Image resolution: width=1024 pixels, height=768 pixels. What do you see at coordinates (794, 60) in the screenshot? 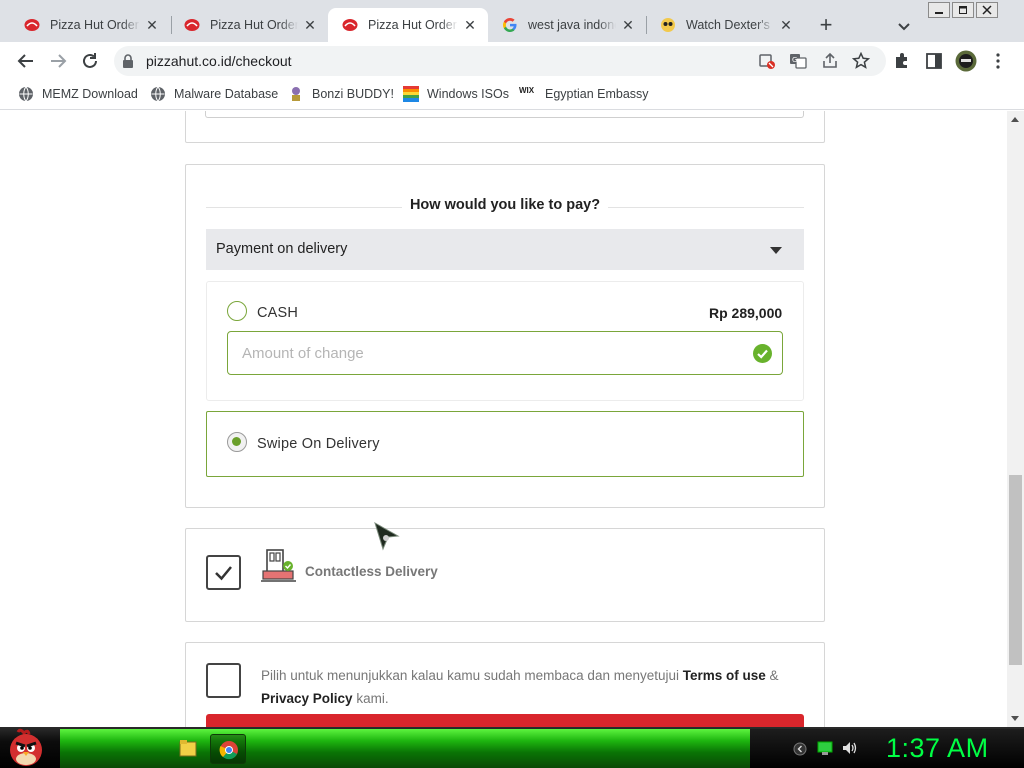
I see `svg-text: G` at bounding box center [794, 60].